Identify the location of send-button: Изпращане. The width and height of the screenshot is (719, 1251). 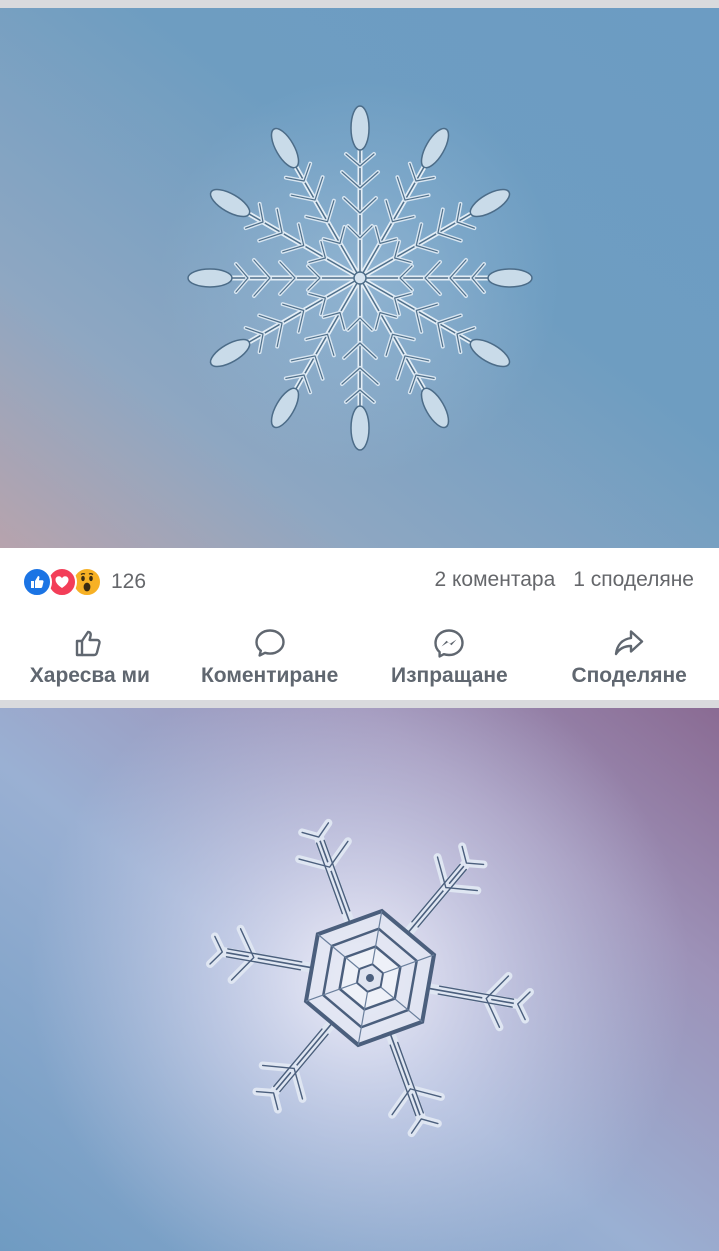
(450, 657).